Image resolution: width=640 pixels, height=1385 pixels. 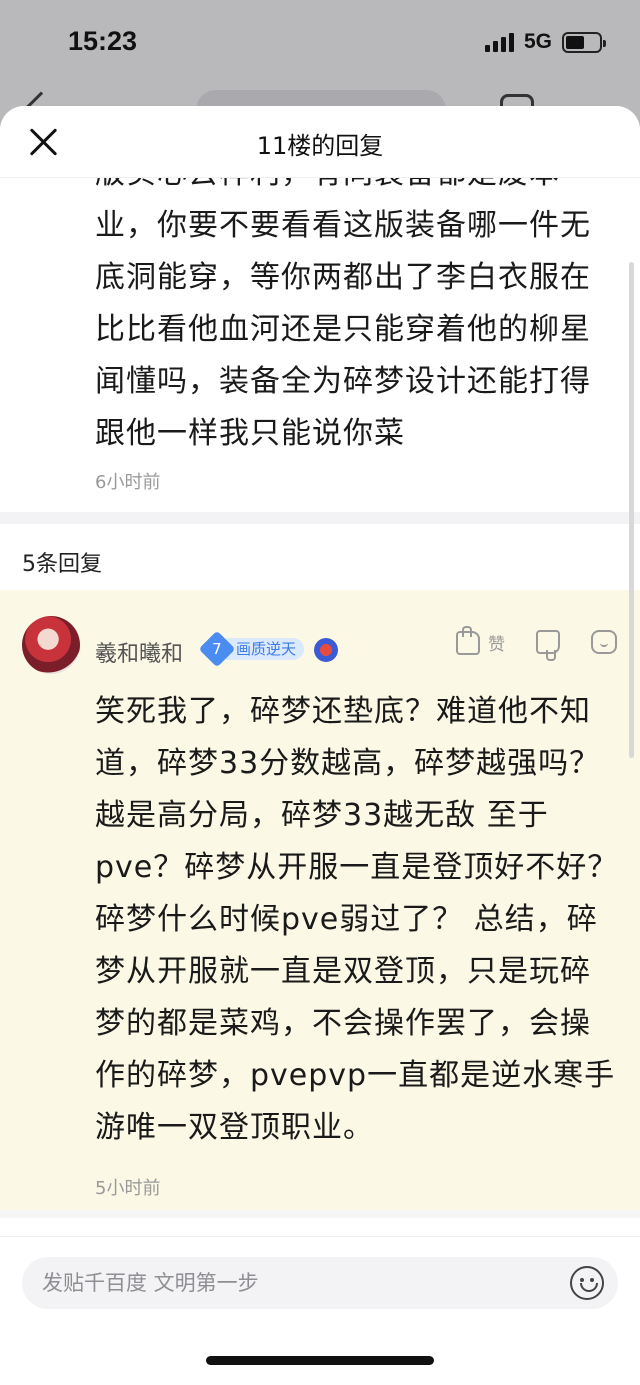 I want to click on status-bar: 15:23 5G, so click(x=320, y=44).